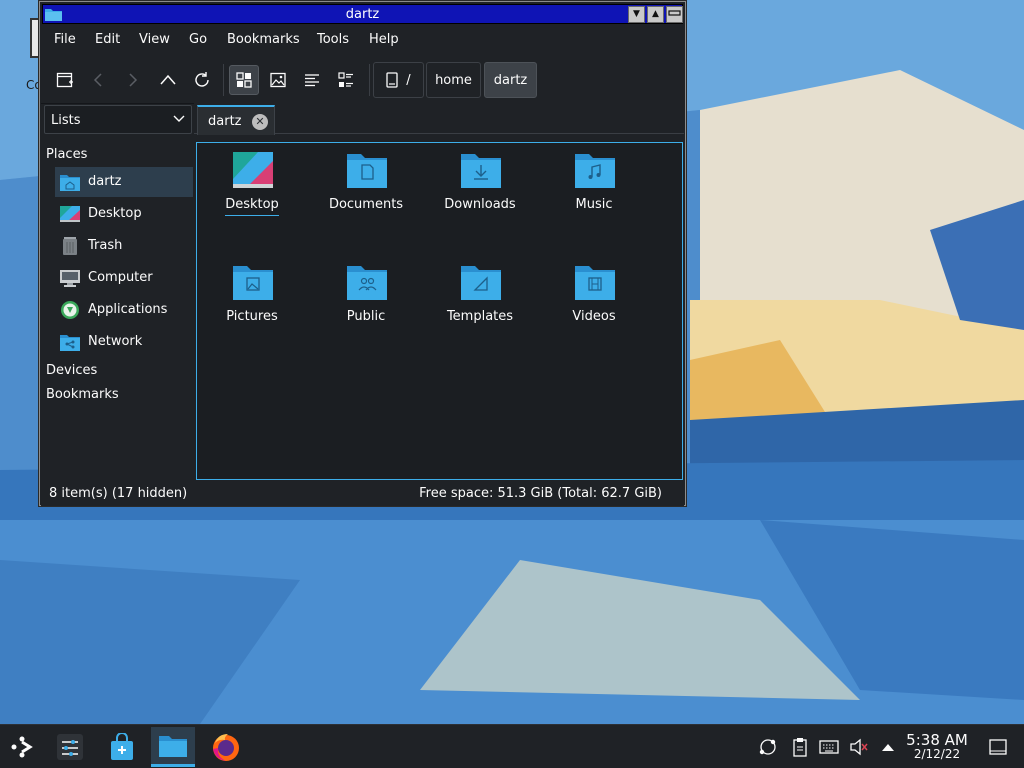  Describe the element at coordinates (115, 341) in the screenshot. I see `sidebar-item-label: Network` at that location.